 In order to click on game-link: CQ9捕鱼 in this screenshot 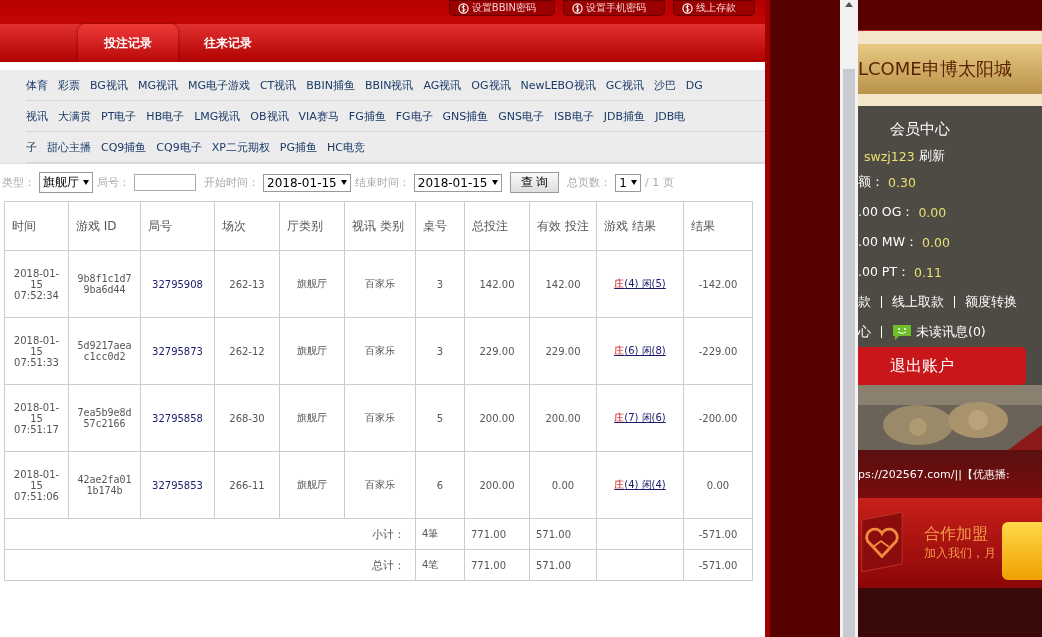, I will do `click(124, 147)`.